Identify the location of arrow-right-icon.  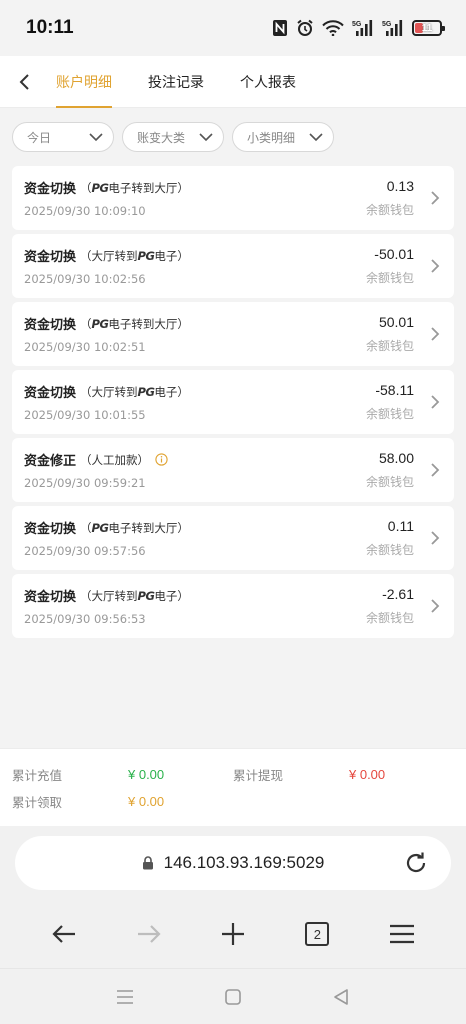
(149, 934).